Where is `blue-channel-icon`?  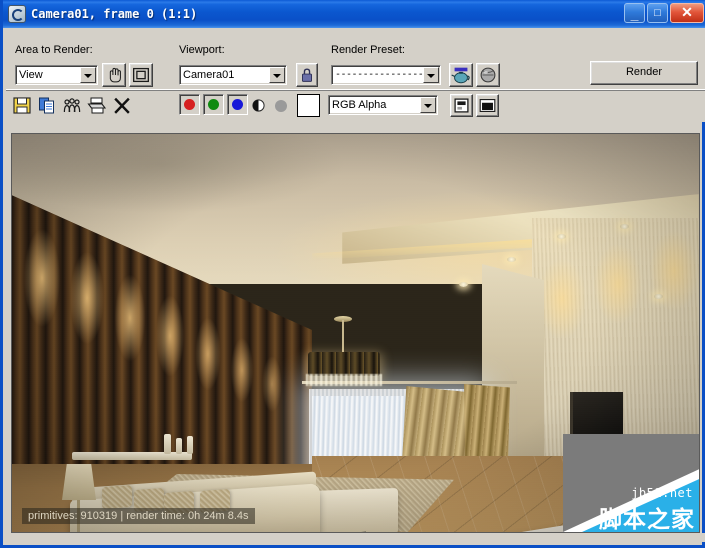
blue-channel-icon is located at coordinates (237, 104).